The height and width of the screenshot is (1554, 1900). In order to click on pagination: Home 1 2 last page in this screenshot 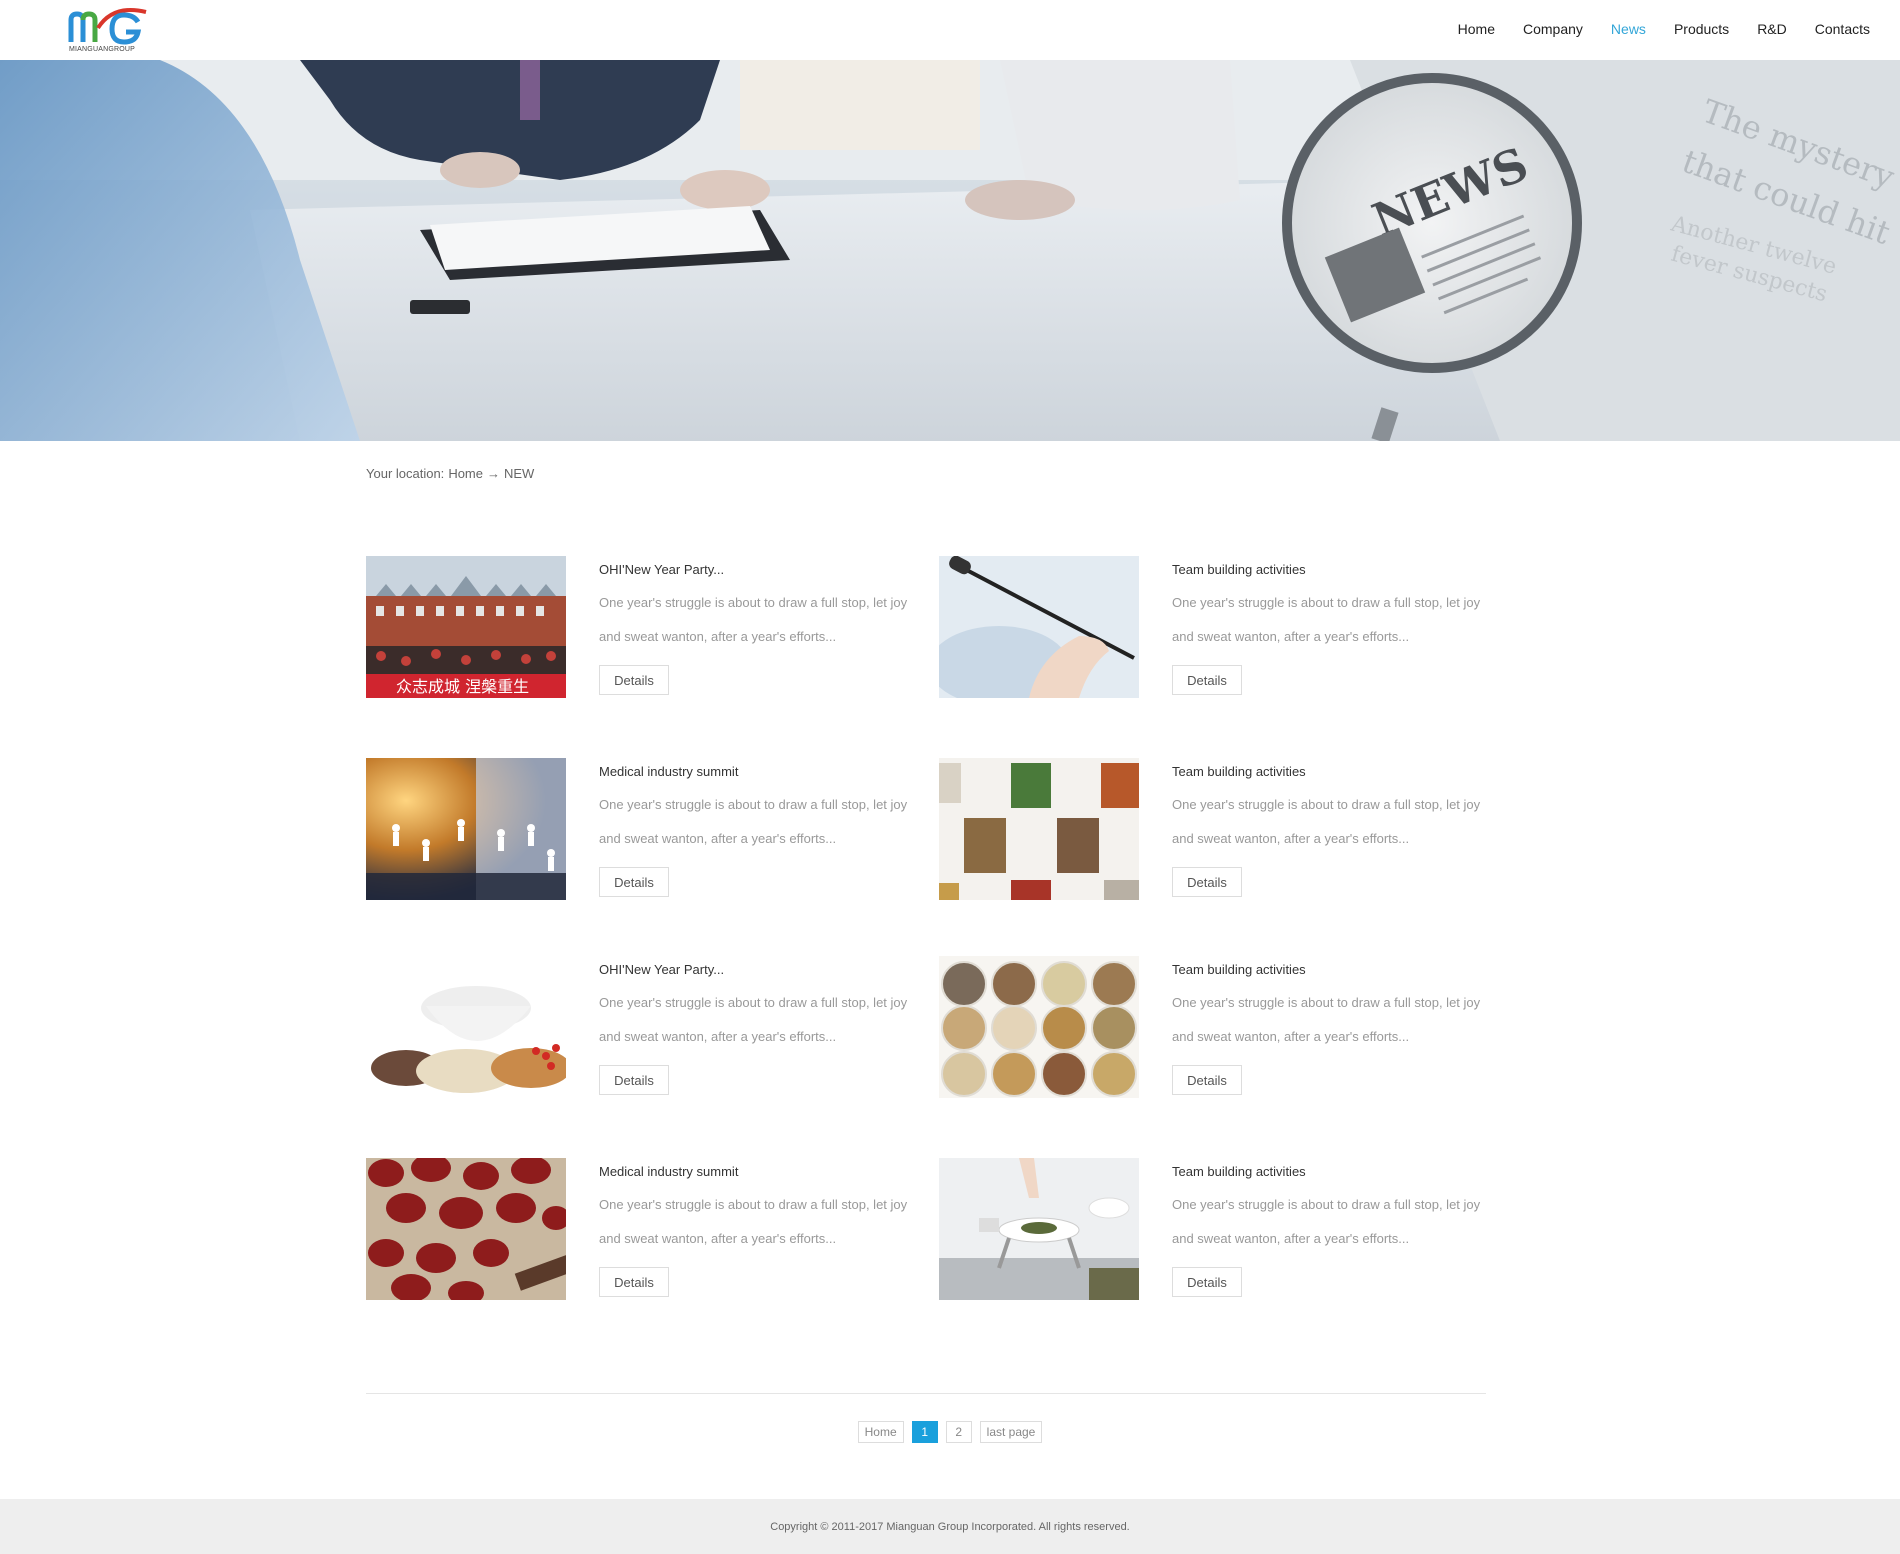, I will do `click(950, 1432)`.